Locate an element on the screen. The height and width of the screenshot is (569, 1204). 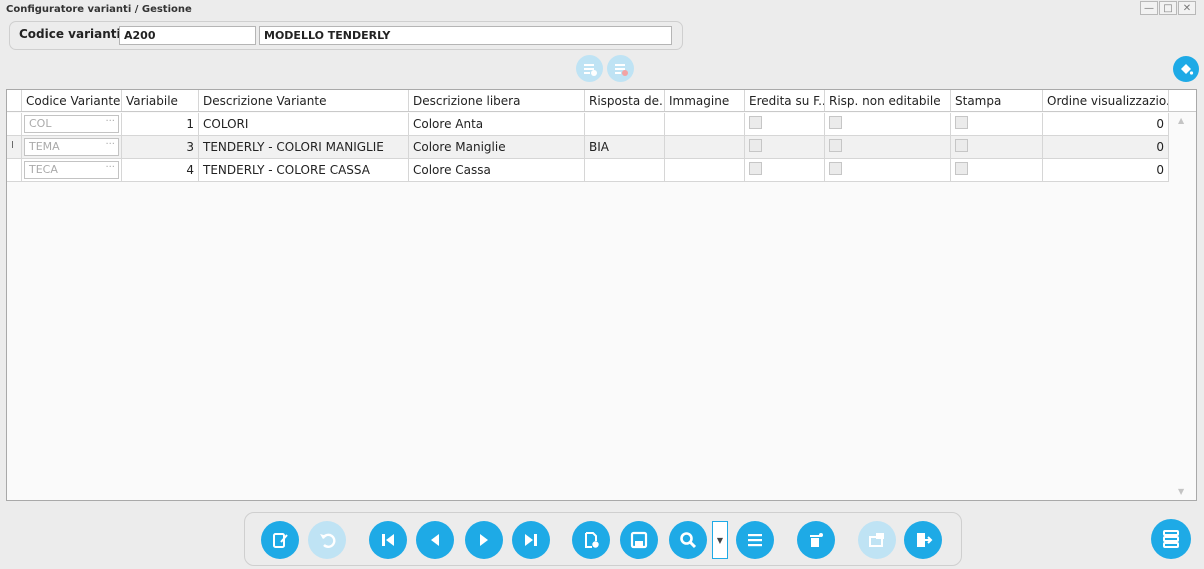
description-input: MODELLO TENDERLY is located at coordinates (465, 35).